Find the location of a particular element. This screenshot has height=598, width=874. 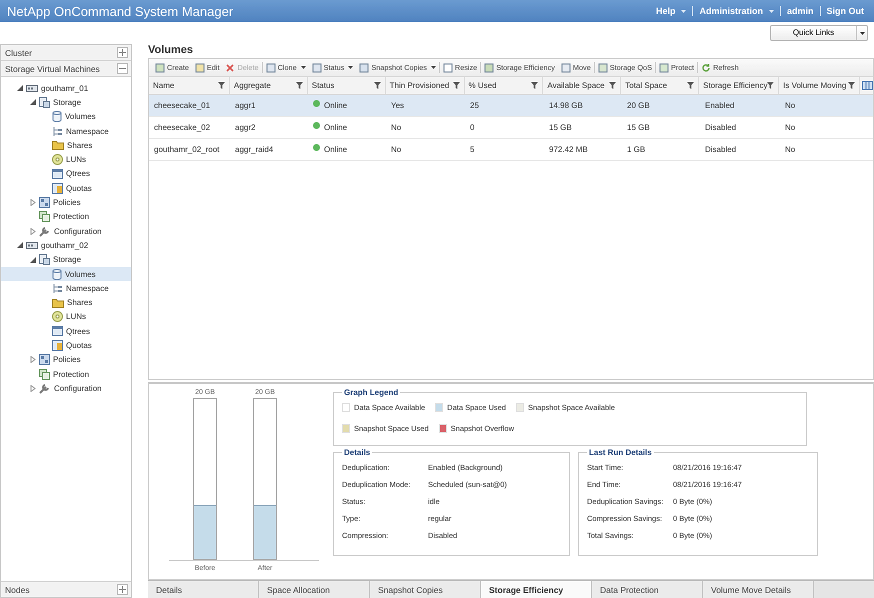

table-cell-text: No is located at coordinates (790, 106).